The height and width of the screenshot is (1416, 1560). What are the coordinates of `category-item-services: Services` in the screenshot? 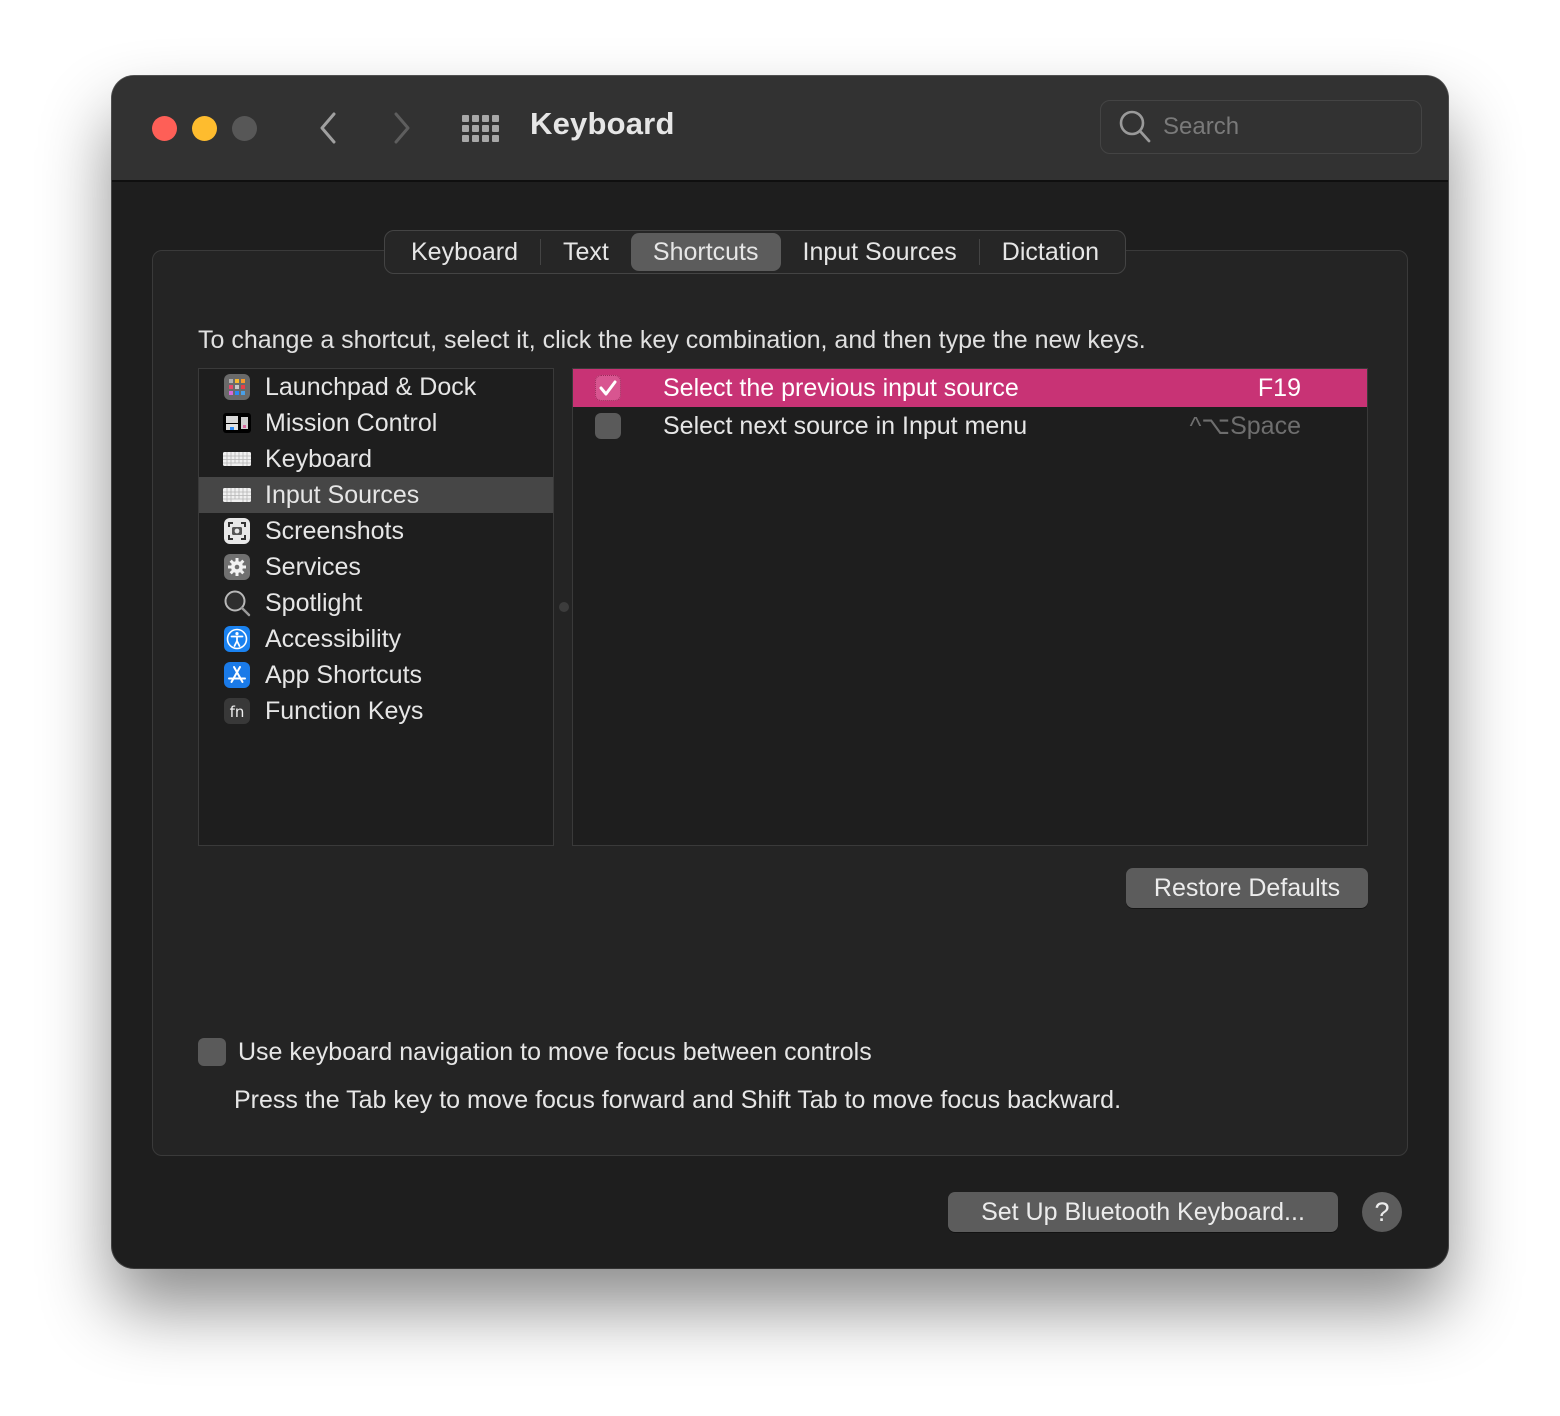 It's located at (376, 567).